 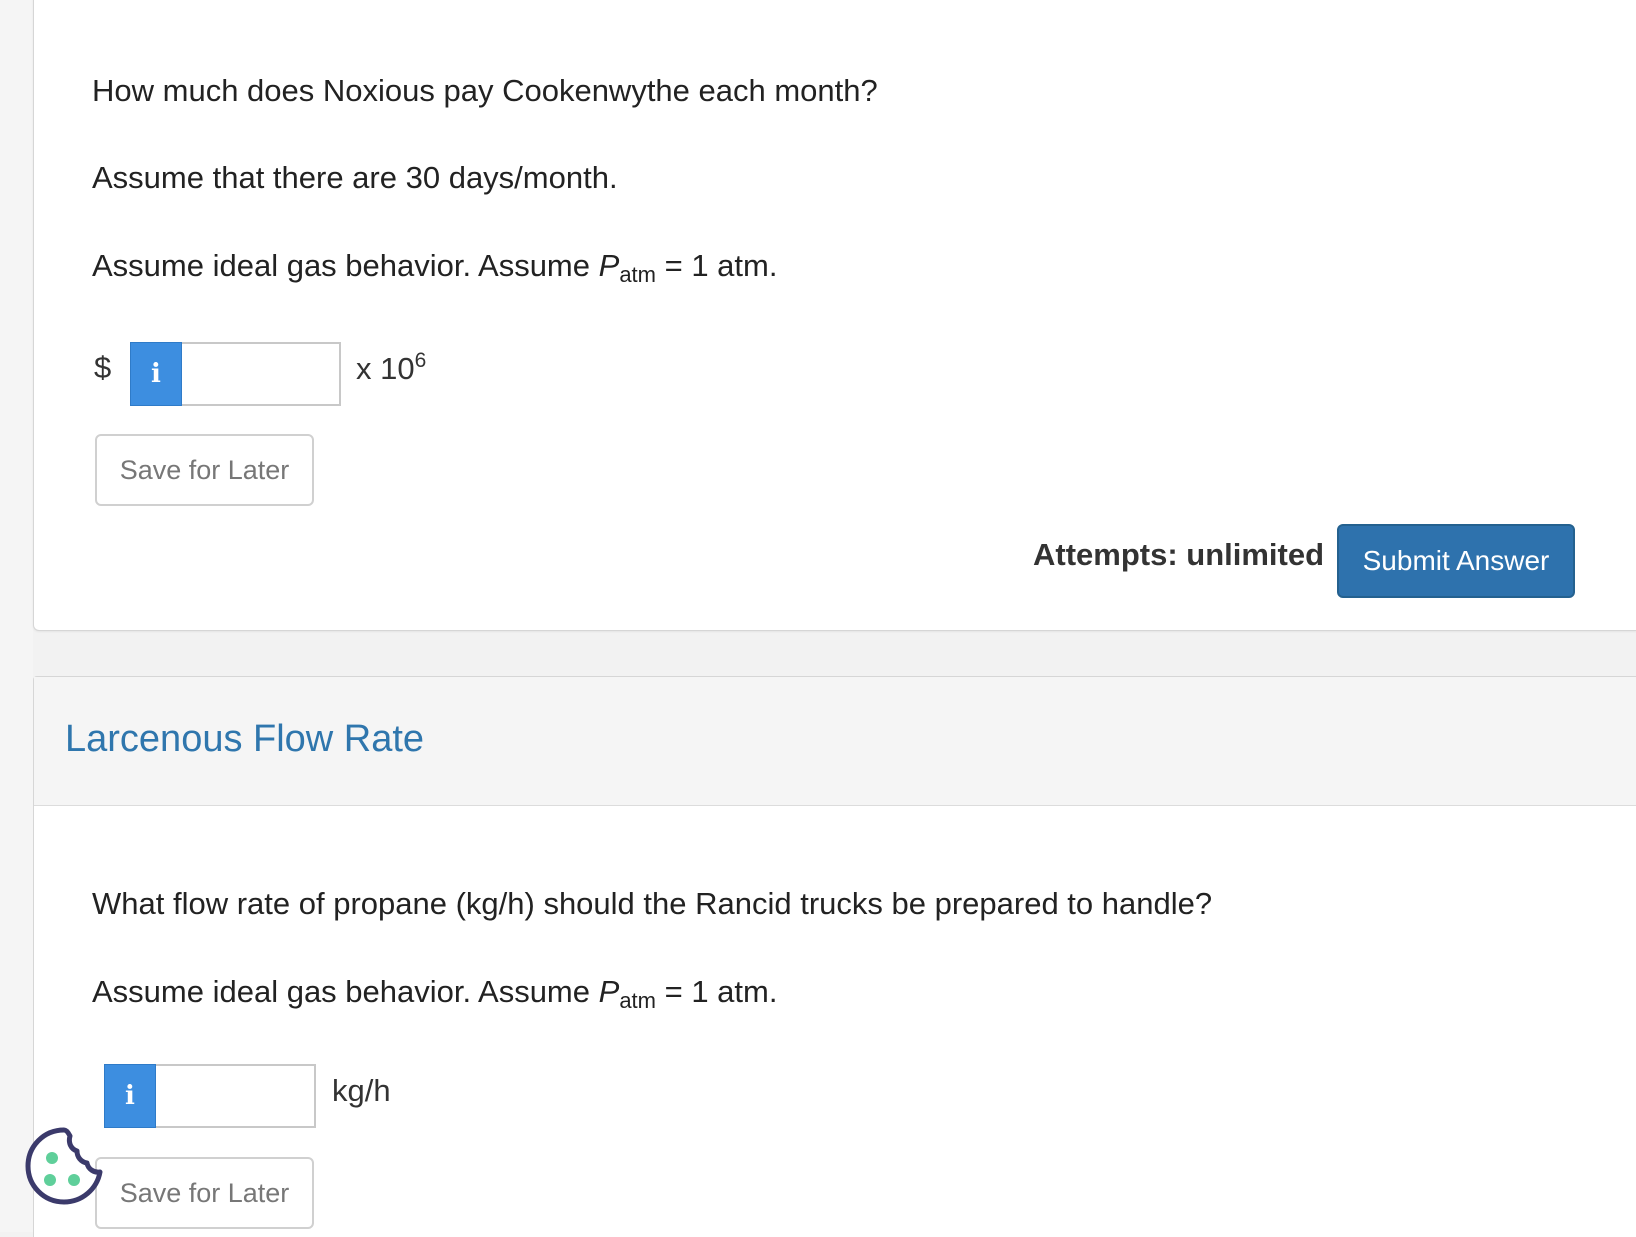 I want to click on unit-label: kg/h, so click(x=361, y=1090).